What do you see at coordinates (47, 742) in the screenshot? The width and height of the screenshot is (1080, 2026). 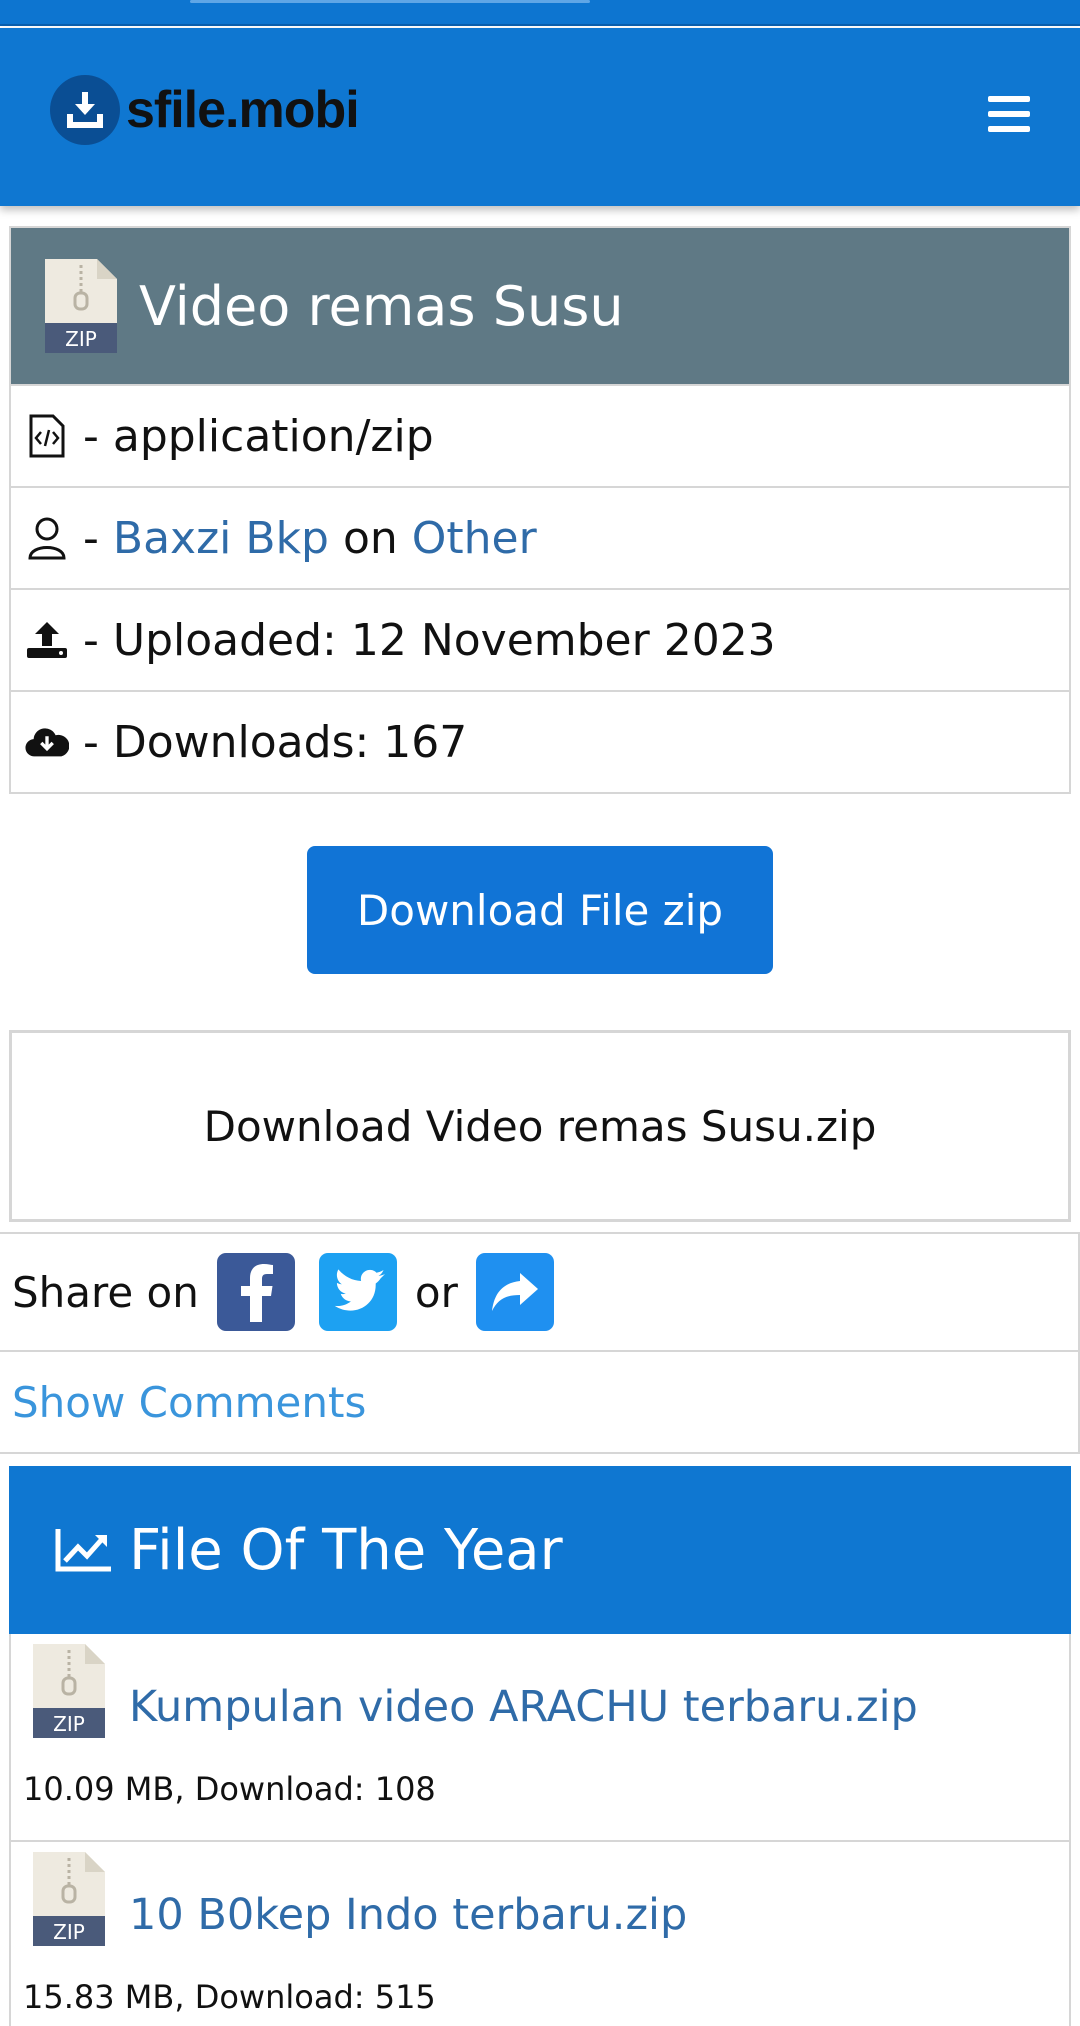 I see `cloud-download-icon` at bounding box center [47, 742].